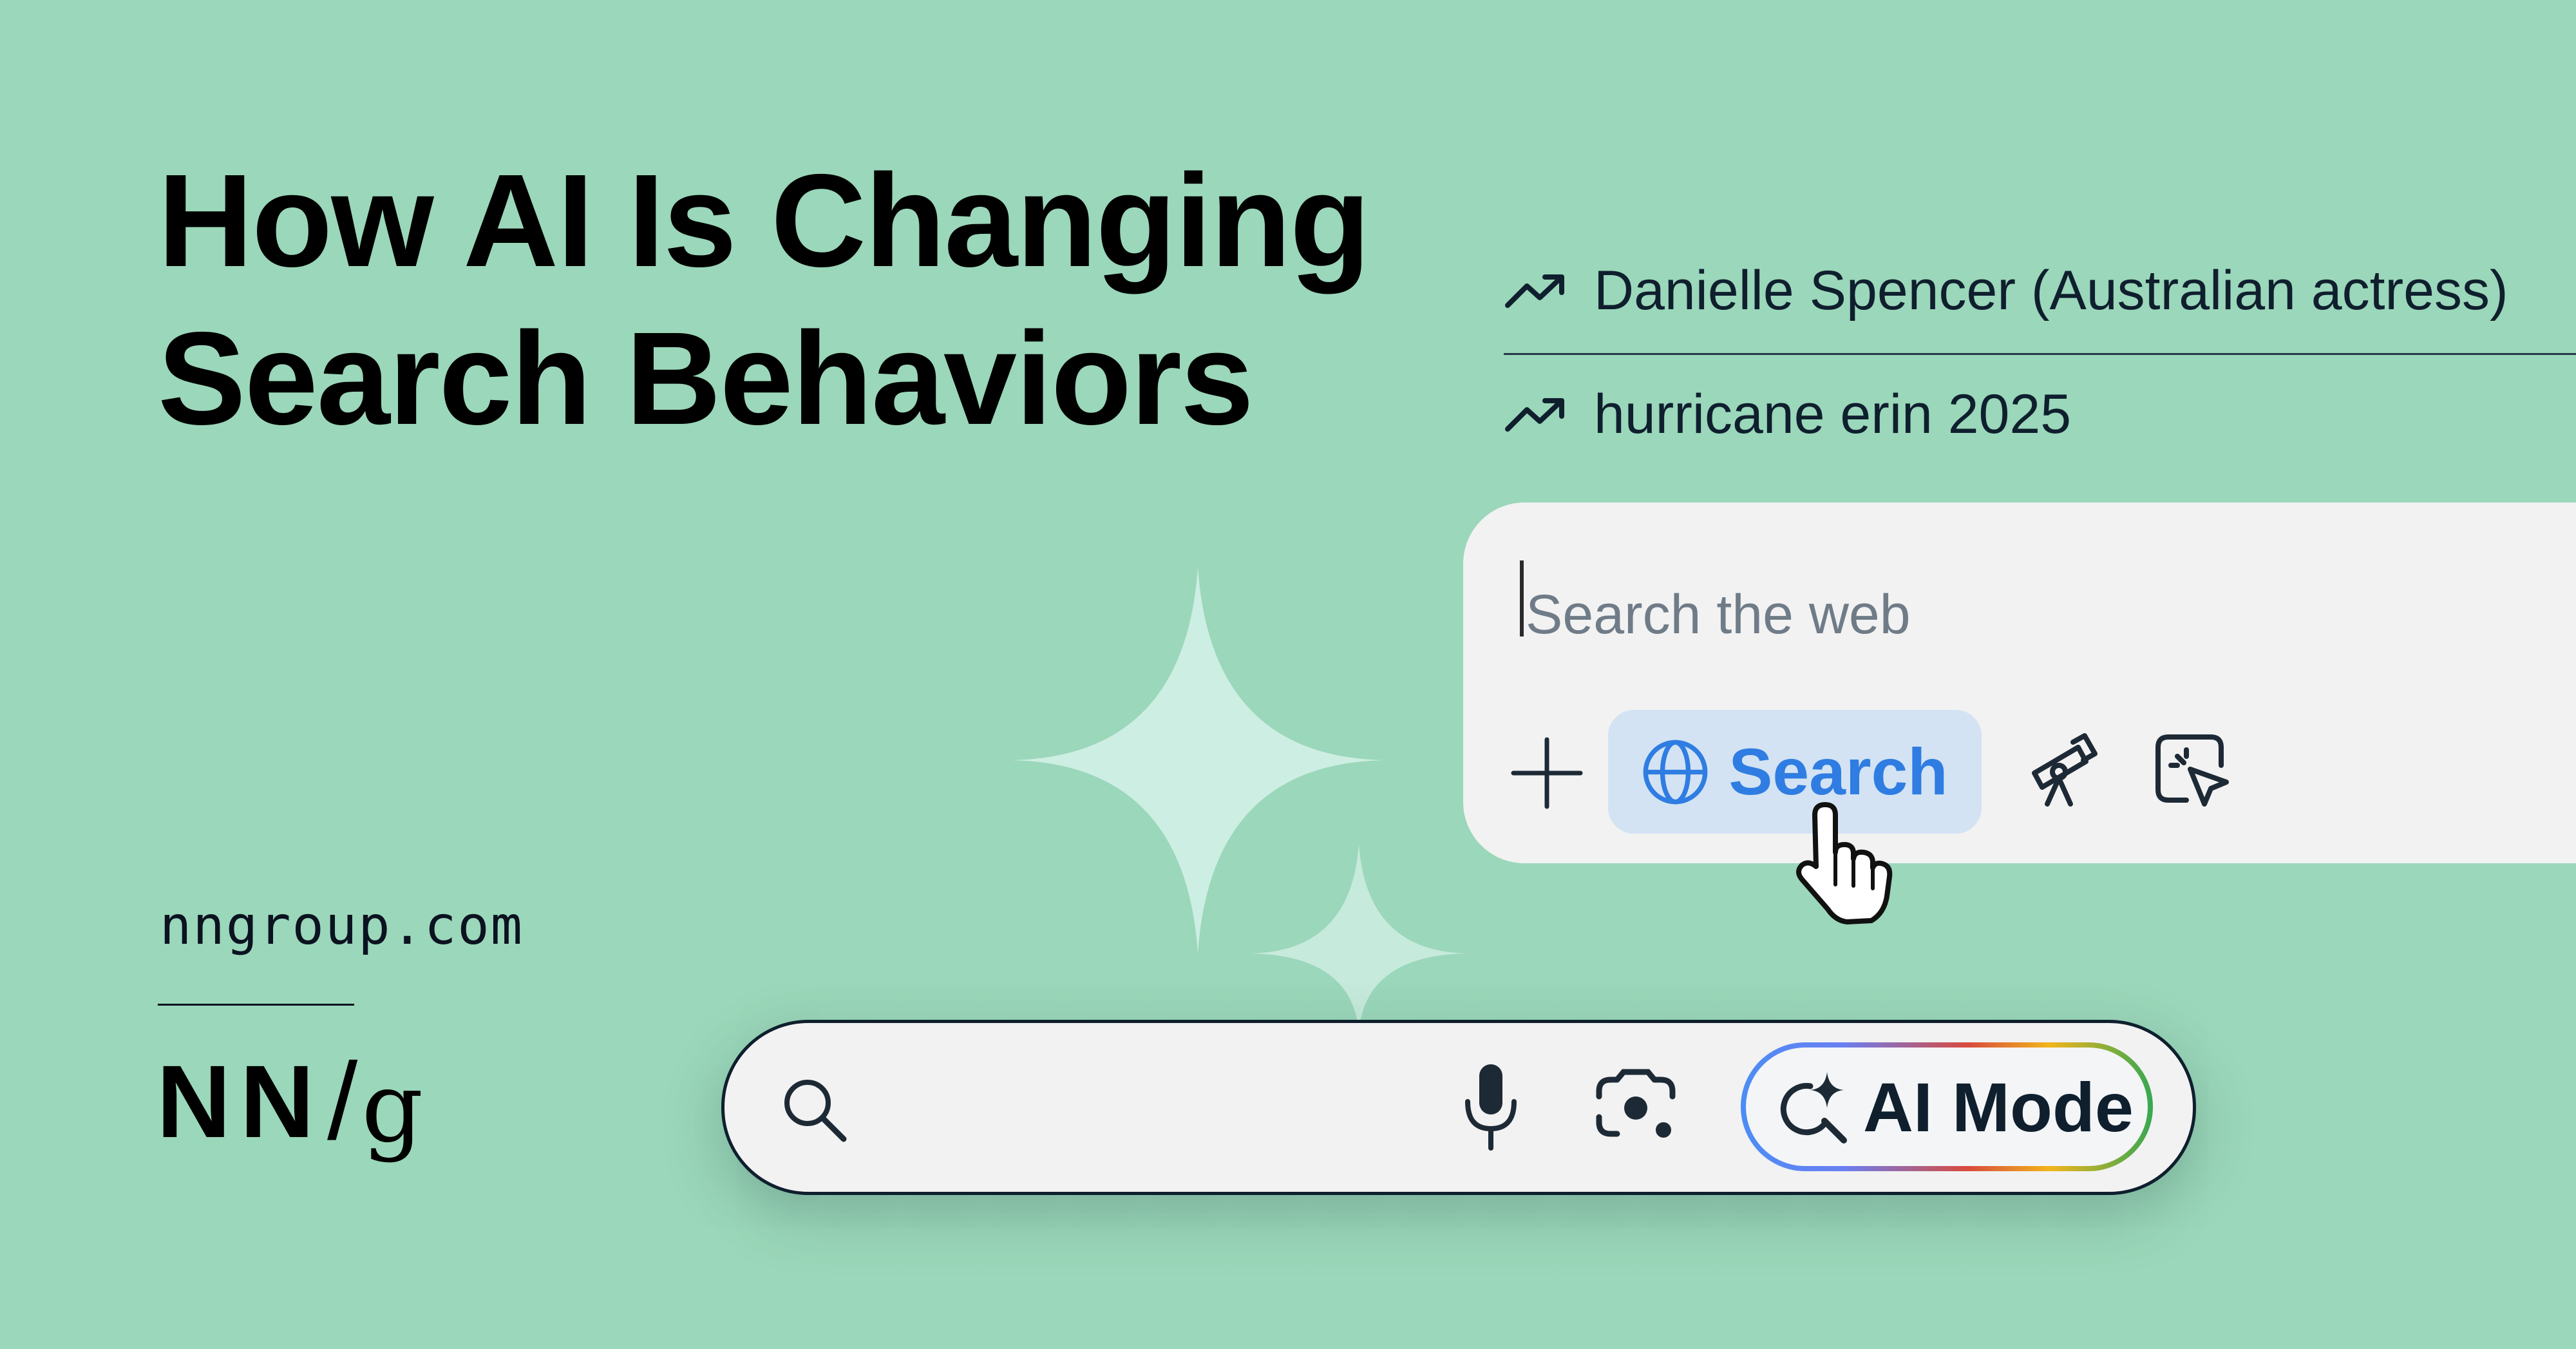 The height and width of the screenshot is (1349, 2576). Describe the element at coordinates (1675, 772) in the screenshot. I see `globe-icon` at that location.